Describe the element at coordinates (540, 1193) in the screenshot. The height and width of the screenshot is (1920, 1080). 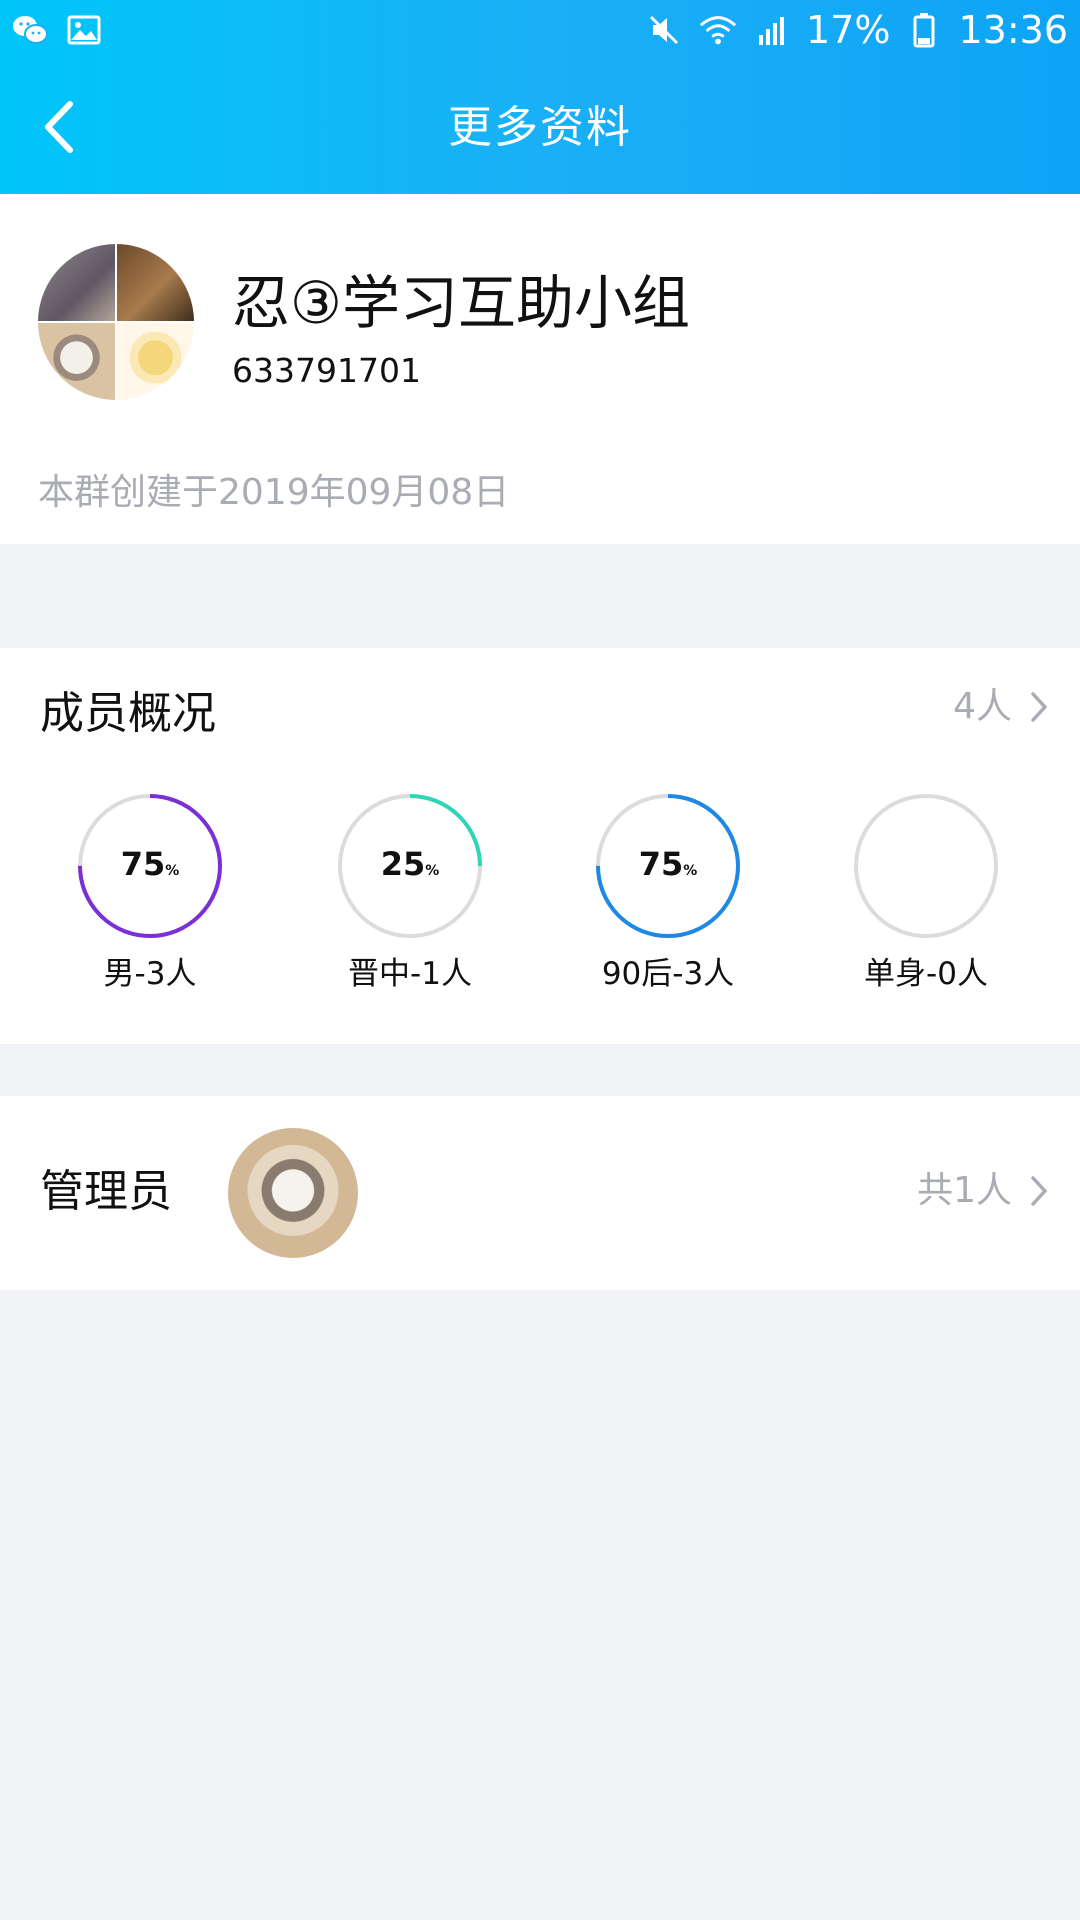
I see `admin-card: 管理员 共1人` at that location.